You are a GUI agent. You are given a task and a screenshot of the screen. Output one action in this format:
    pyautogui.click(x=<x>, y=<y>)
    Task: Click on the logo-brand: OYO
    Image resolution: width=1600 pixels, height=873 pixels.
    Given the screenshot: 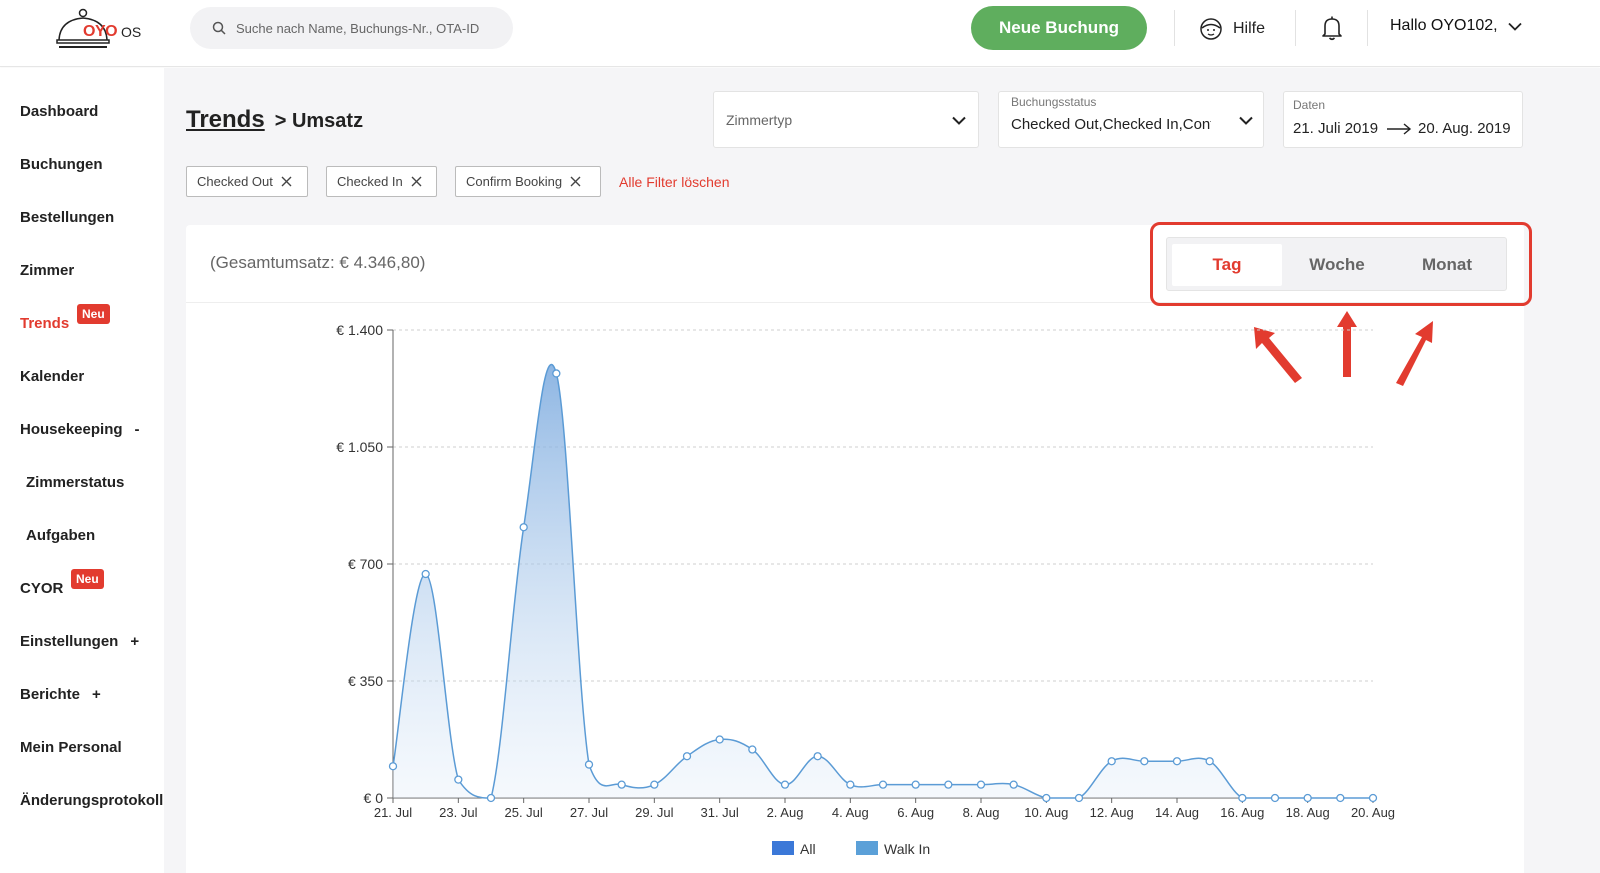 What is the action you would take?
    pyautogui.click(x=100, y=31)
    